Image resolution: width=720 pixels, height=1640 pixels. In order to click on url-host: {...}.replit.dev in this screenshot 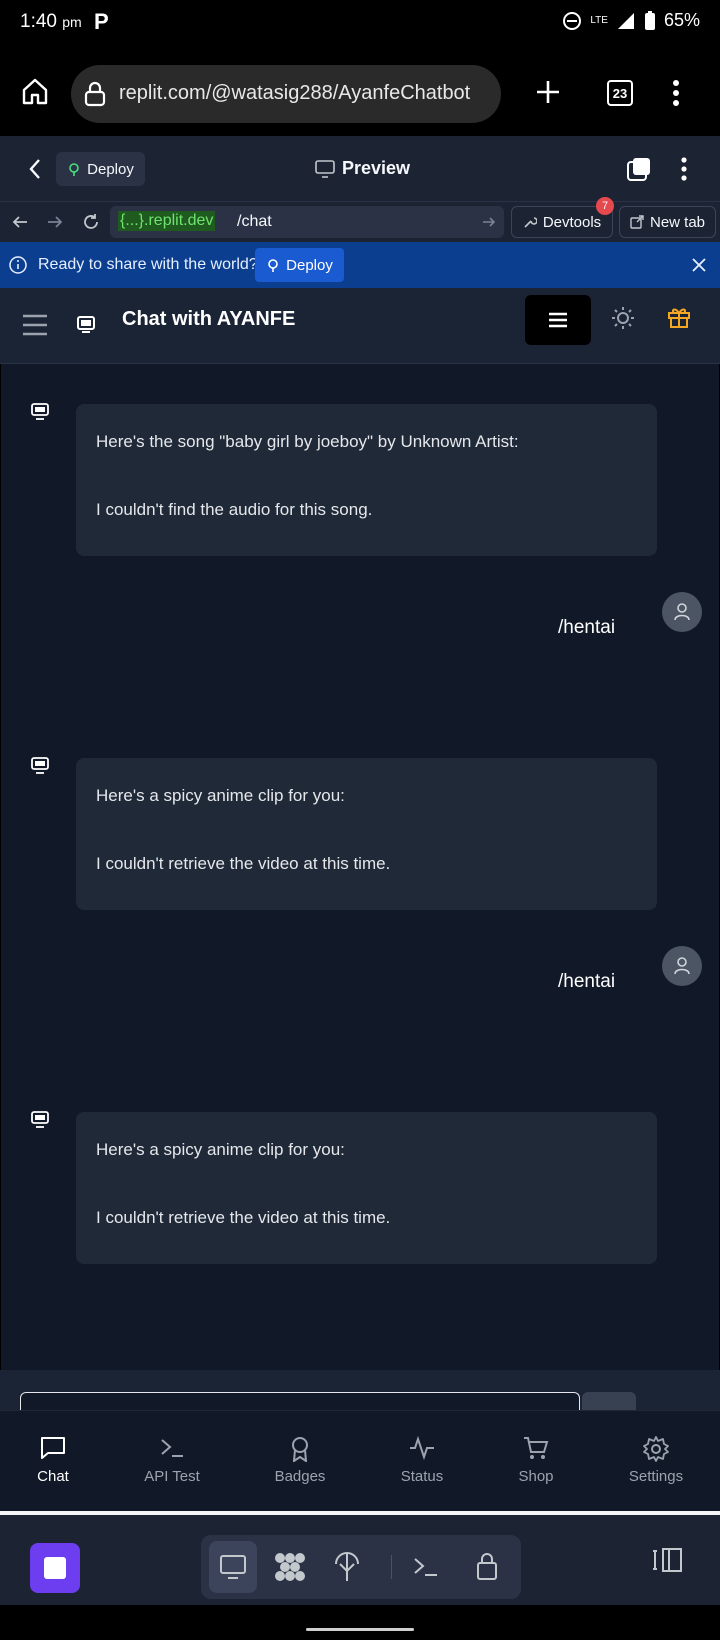, I will do `click(167, 221)`.